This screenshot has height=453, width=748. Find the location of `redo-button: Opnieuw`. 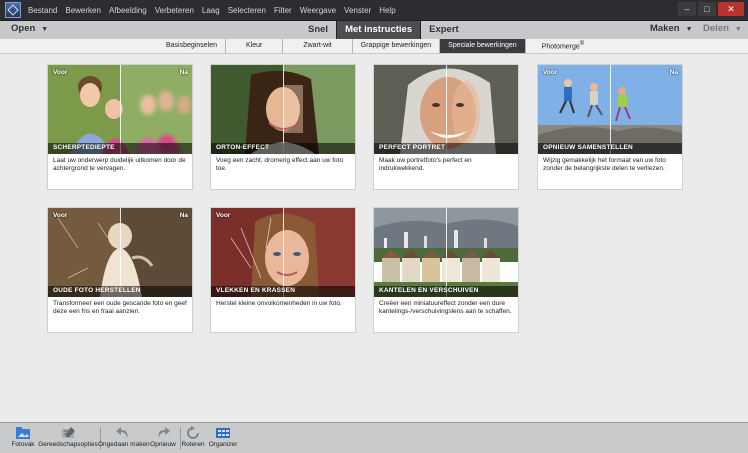

redo-button: Opnieuw is located at coordinates (163, 437).